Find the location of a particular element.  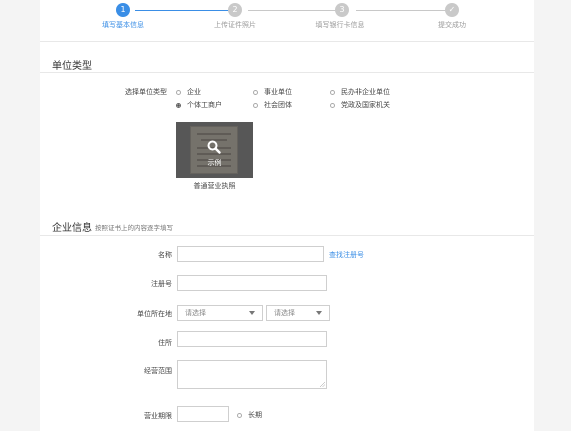

scope-label: 经营范围 is located at coordinates (158, 371).